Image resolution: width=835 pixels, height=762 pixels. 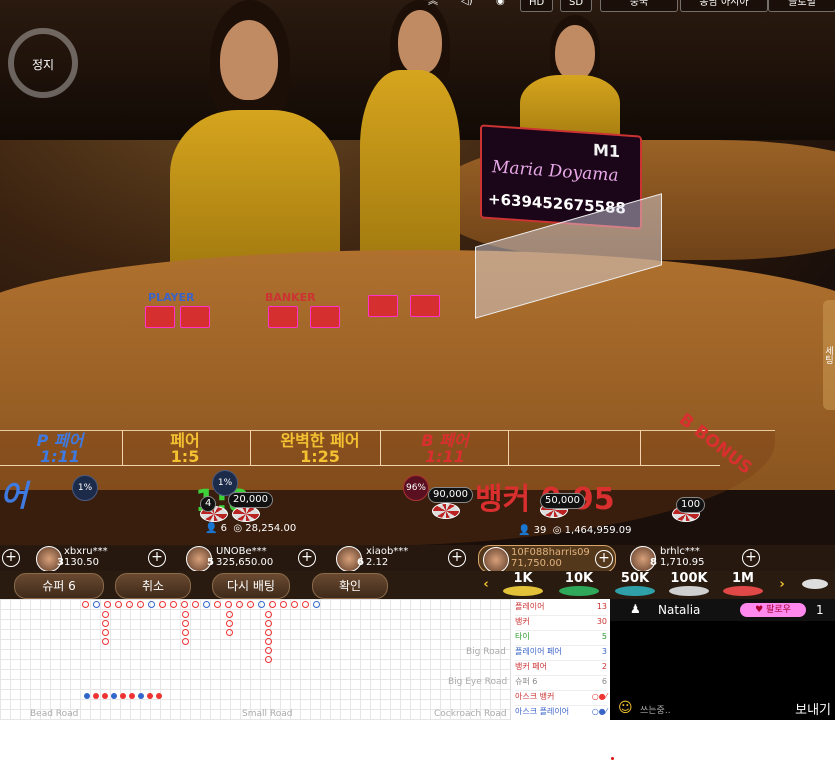 What do you see at coordinates (433, 5) in the screenshot?
I see `collapse-icon: ︽` at bounding box center [433, 5].